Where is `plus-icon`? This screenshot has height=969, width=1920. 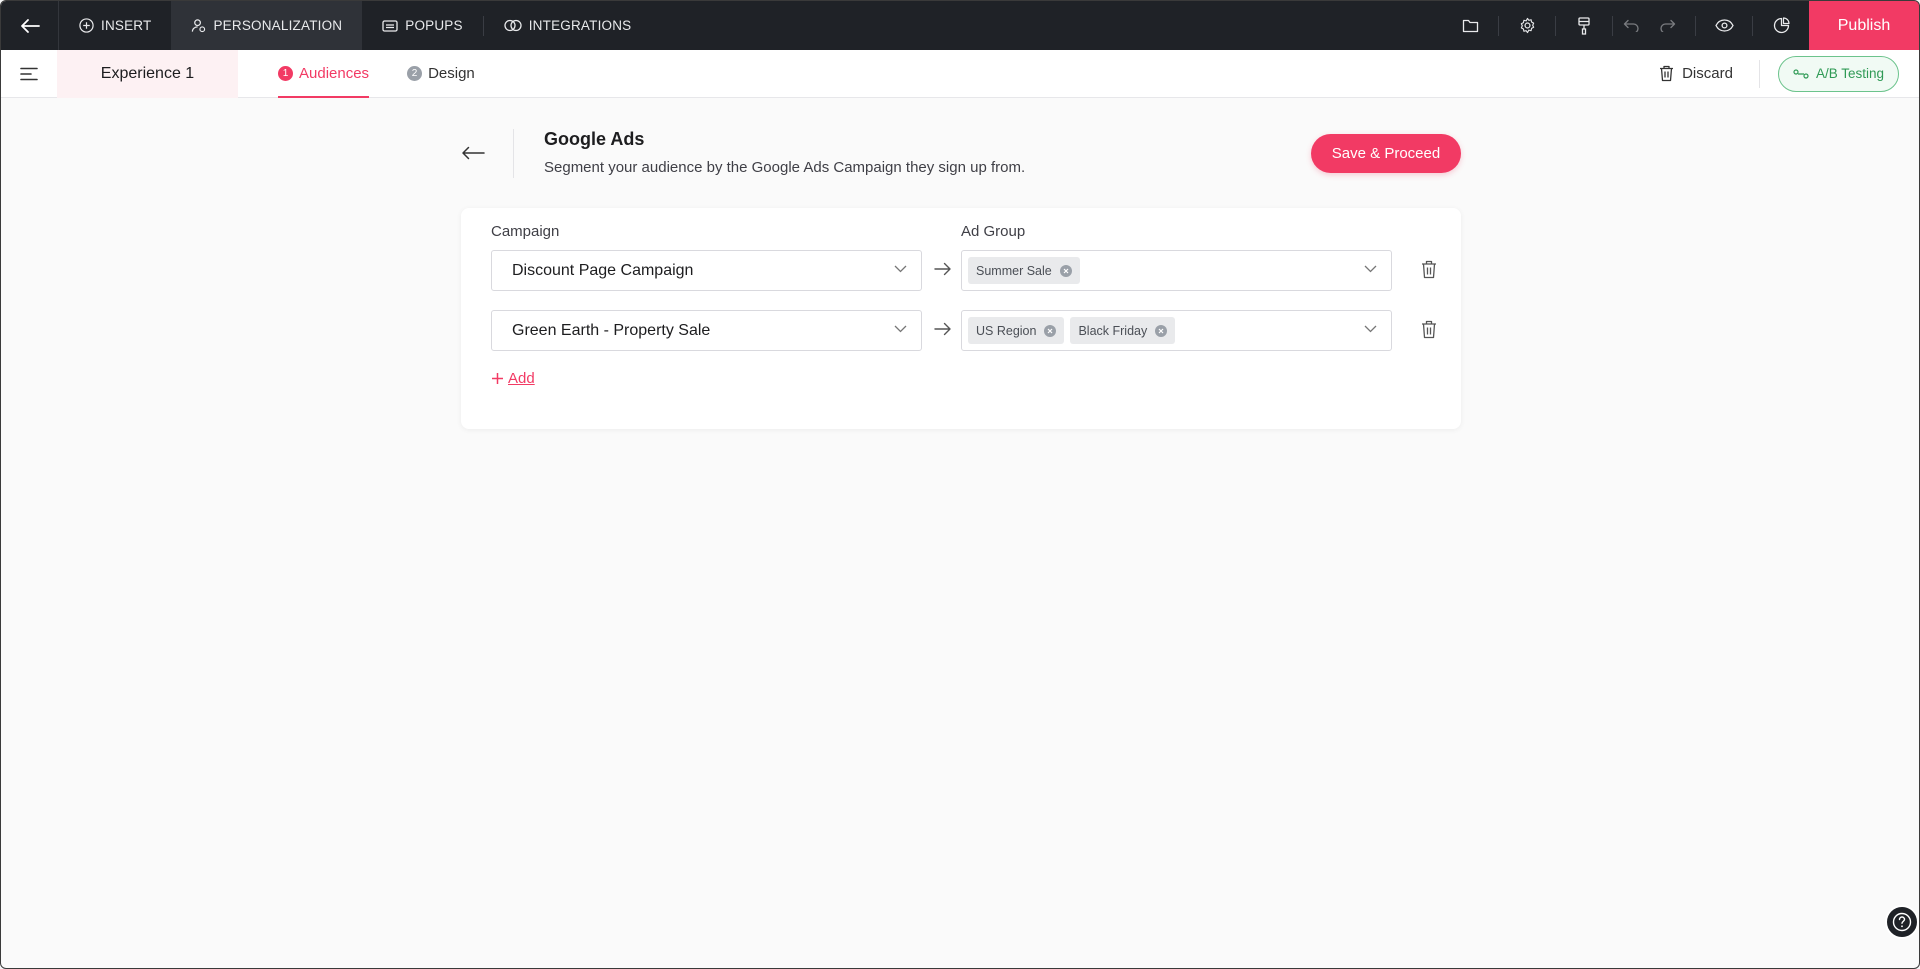 plus-icon is located at coordinates (497, 378).